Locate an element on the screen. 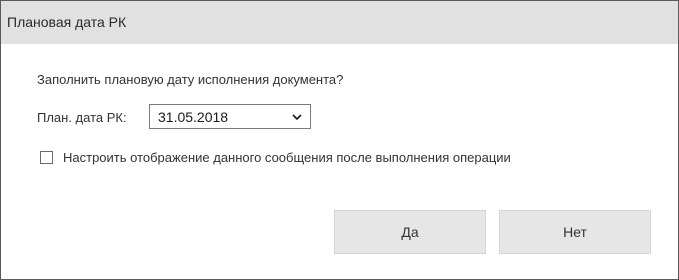  dialog-title: Плановая дата РК is located at coordinates (67, 22).